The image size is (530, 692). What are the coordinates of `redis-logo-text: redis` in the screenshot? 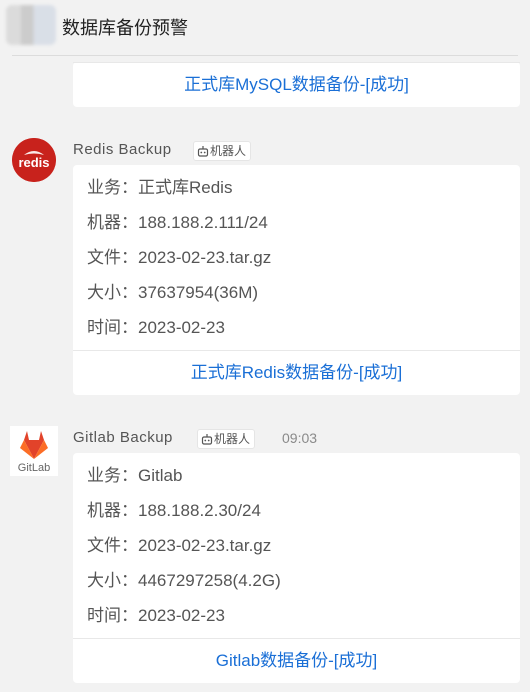 It's located at (33, 162).